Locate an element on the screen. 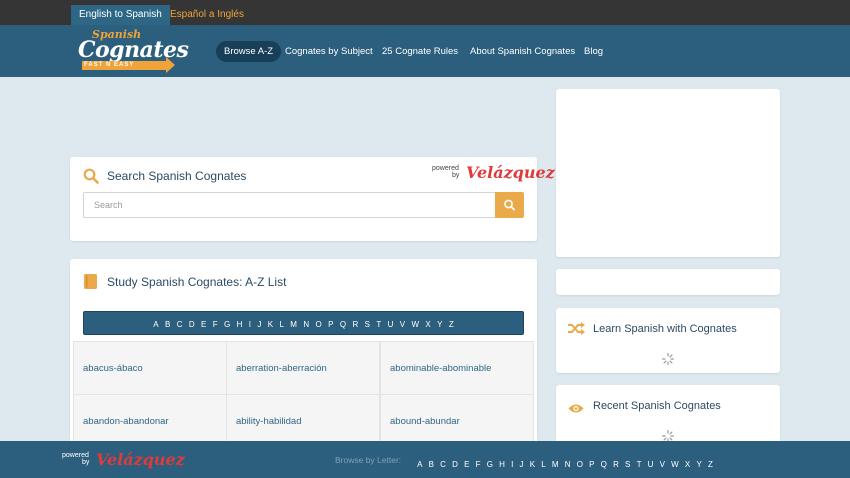 The image size is (850, 478). footer-letter-o: O is located at coordinates (580, 464).